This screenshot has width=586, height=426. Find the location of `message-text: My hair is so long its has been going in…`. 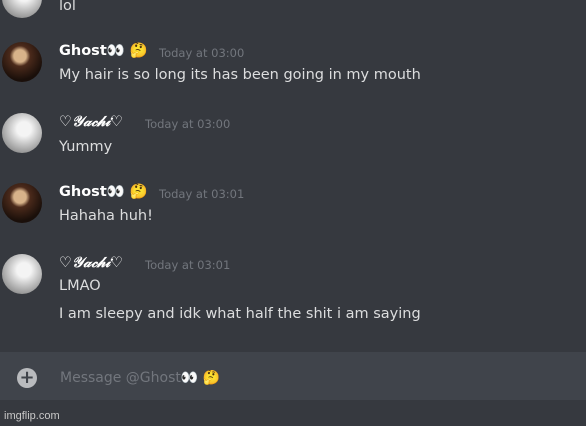

message-text: My hair is so long its has been going in… is located at coordinates (240, 75).